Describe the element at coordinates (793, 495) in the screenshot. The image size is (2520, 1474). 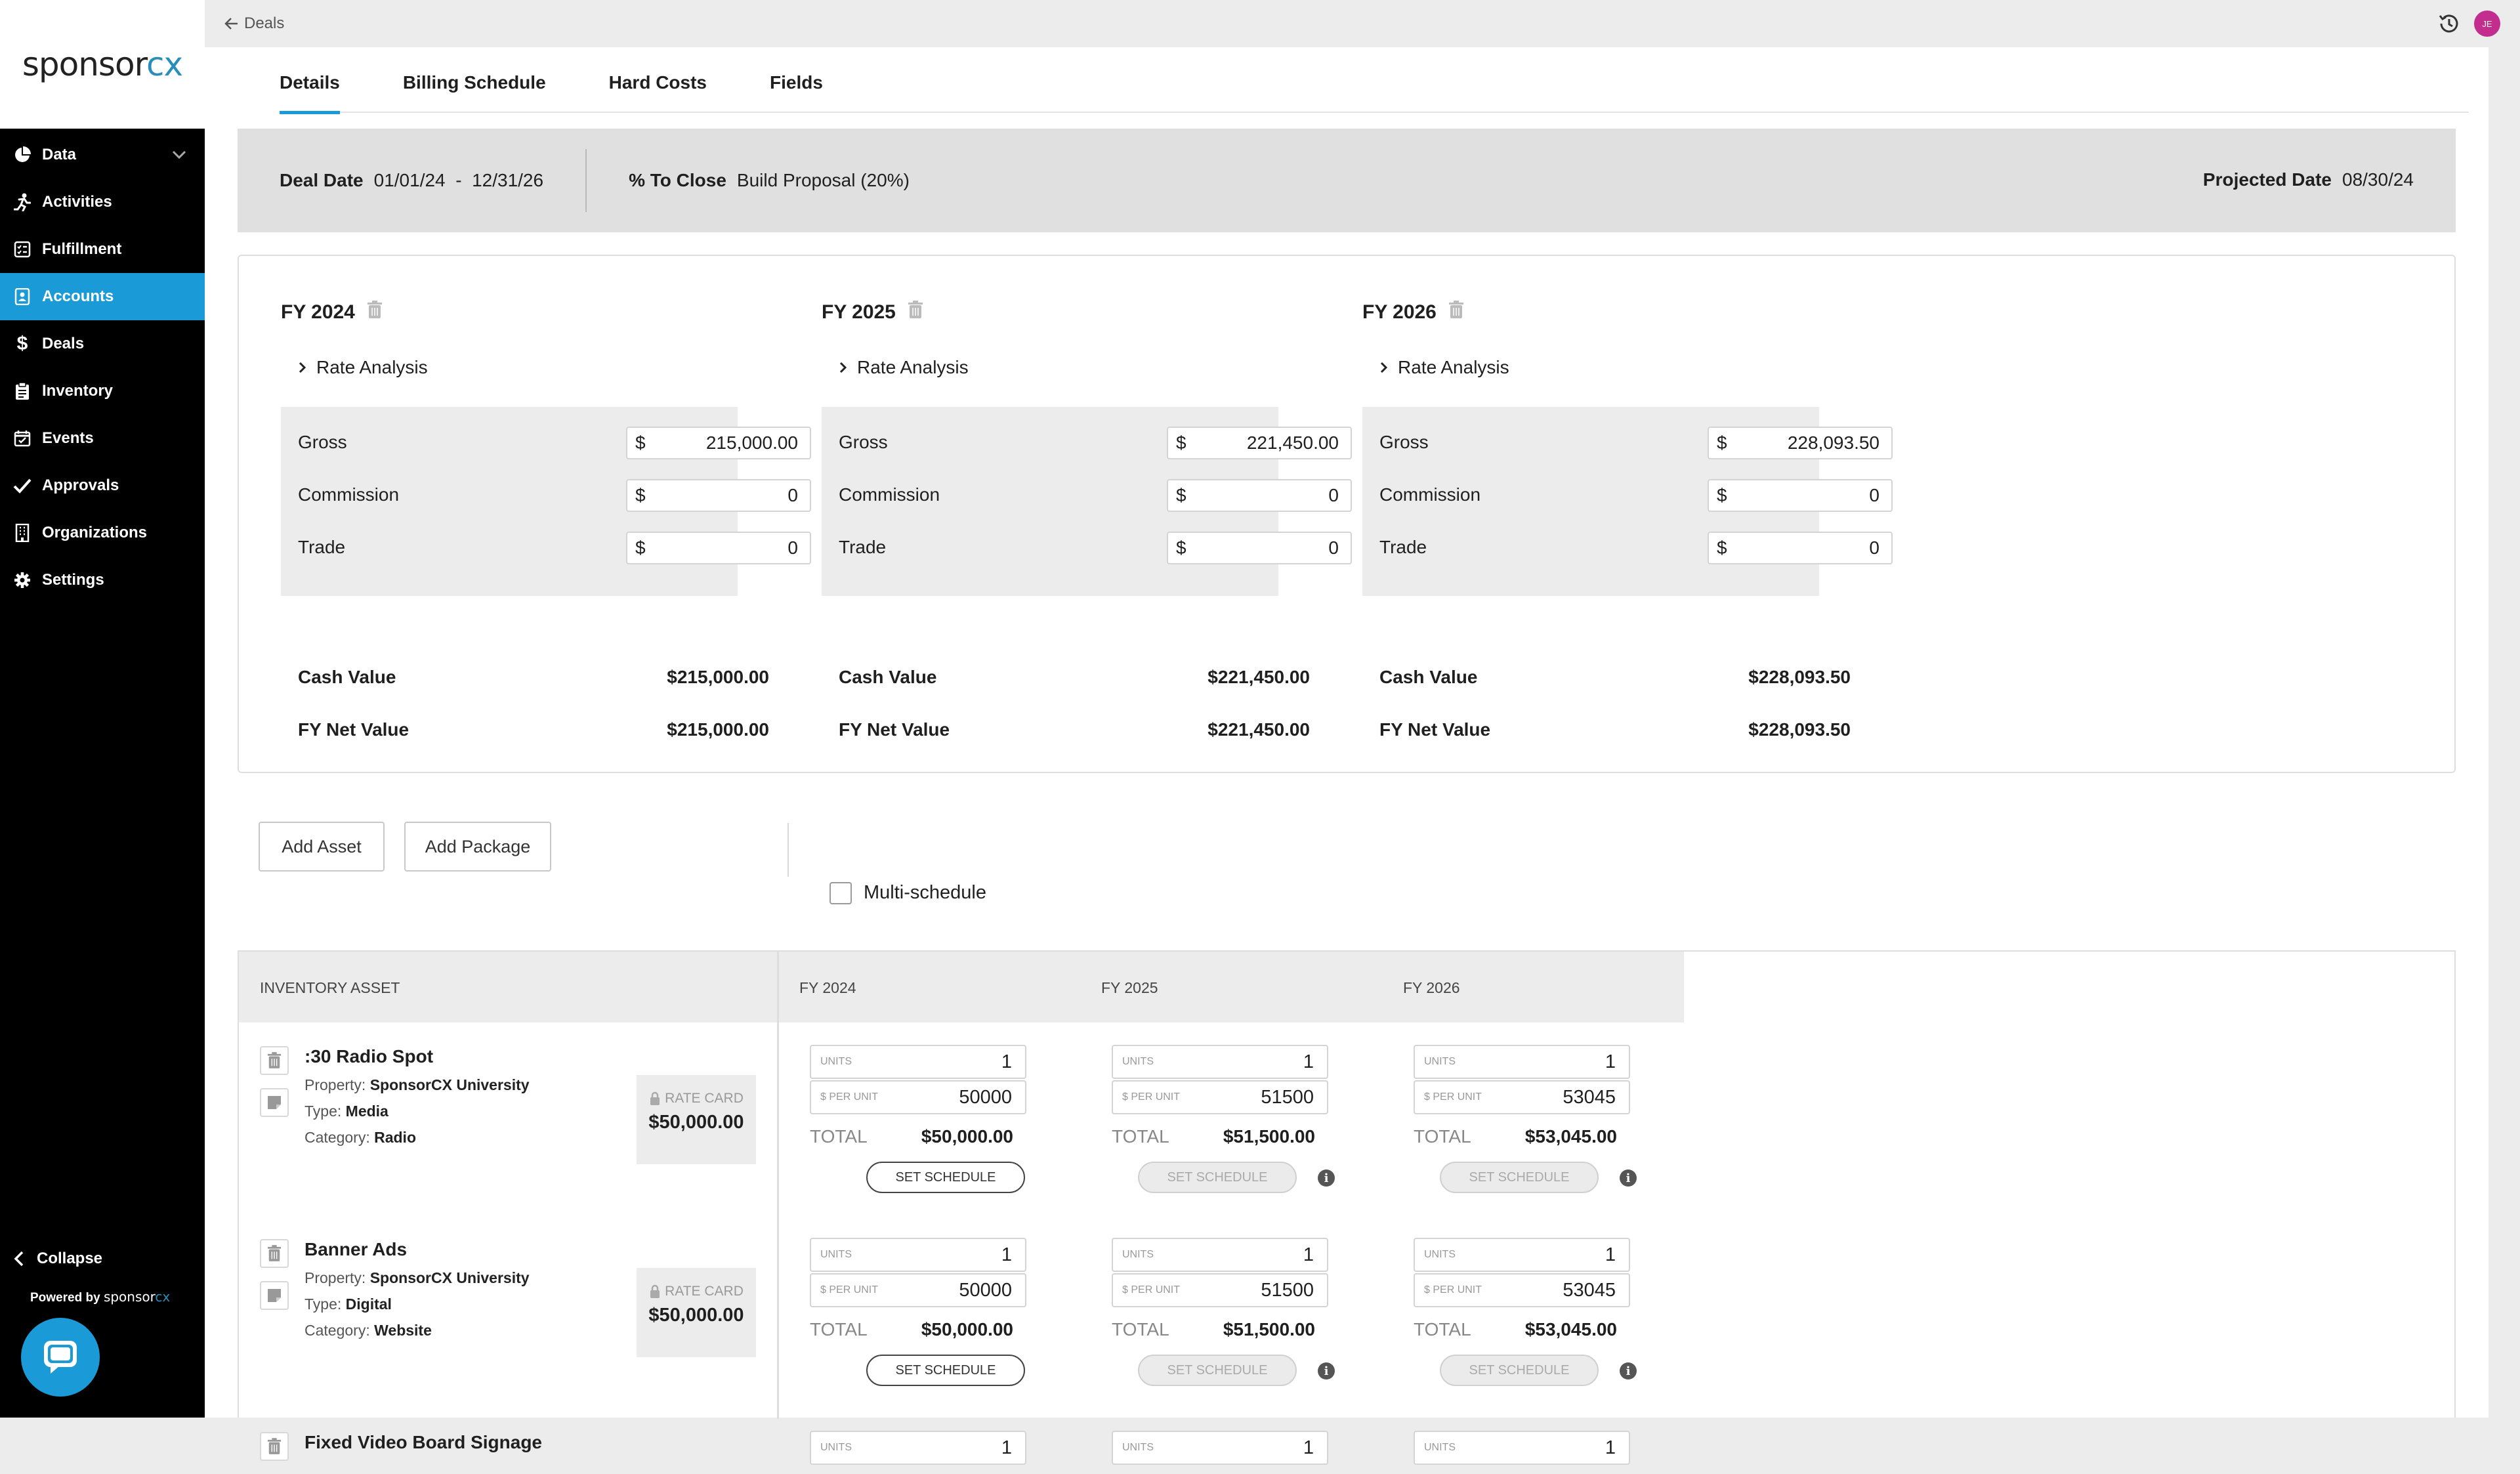
I see `commission-value: 0` at that location.